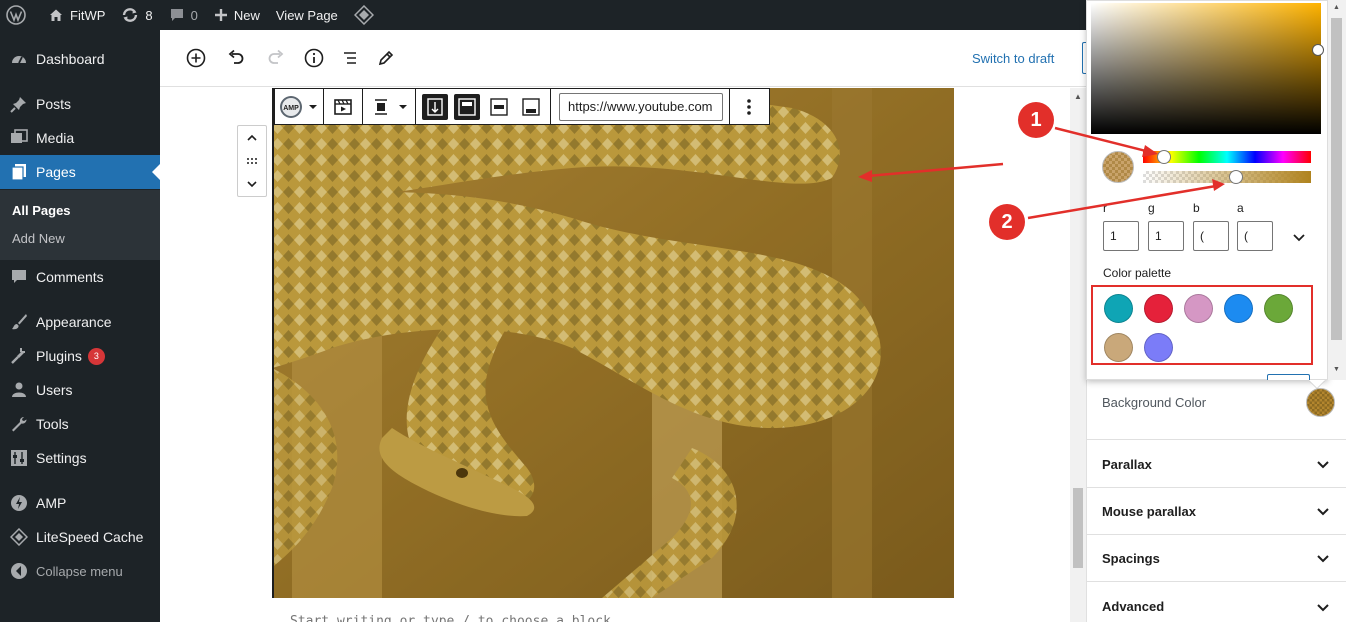 The image size is (1346, 622). What do you see at coordinates (299, 106) in the screenshot?
I see `block-switcher: AMP` at bounding box center [299, 106].